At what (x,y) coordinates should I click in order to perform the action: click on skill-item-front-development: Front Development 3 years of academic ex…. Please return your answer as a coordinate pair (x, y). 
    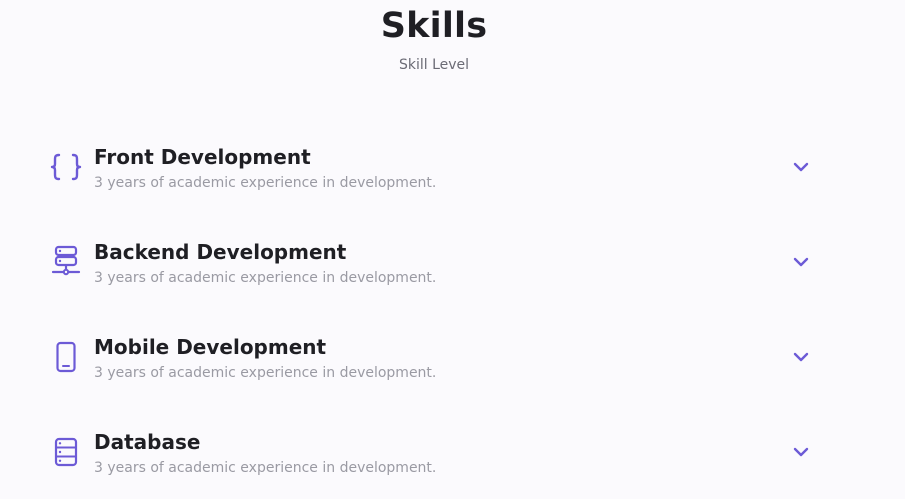
    Looking at the image, I should click on (436, 175).